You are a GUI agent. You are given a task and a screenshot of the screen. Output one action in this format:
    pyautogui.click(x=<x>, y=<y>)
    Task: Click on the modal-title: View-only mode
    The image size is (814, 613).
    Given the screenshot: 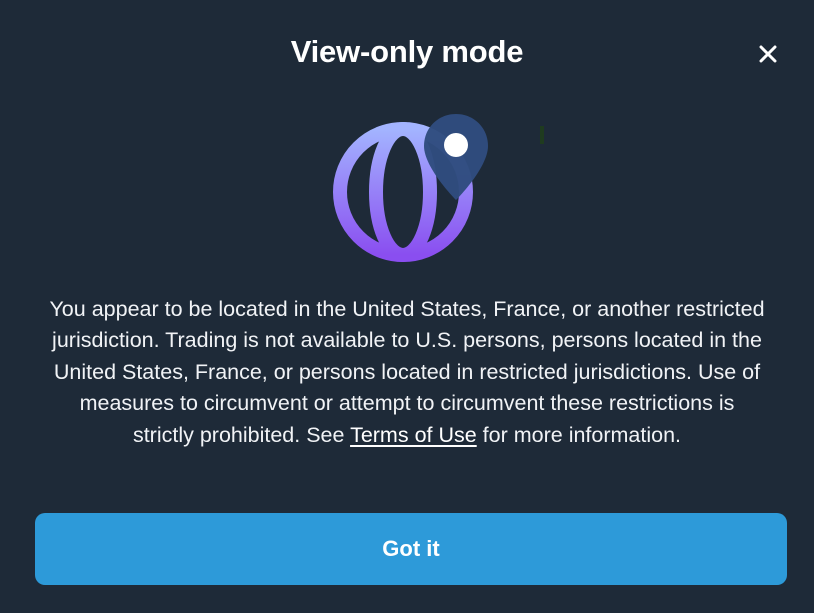 What is the action you would take?
    pyautogui.click(x=407, y=51)
    